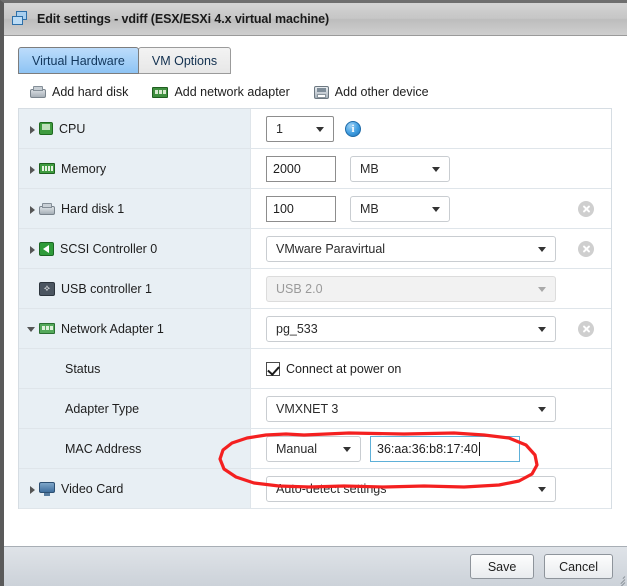  I want to click on memory-unit-value: MB, so click(369, 168).